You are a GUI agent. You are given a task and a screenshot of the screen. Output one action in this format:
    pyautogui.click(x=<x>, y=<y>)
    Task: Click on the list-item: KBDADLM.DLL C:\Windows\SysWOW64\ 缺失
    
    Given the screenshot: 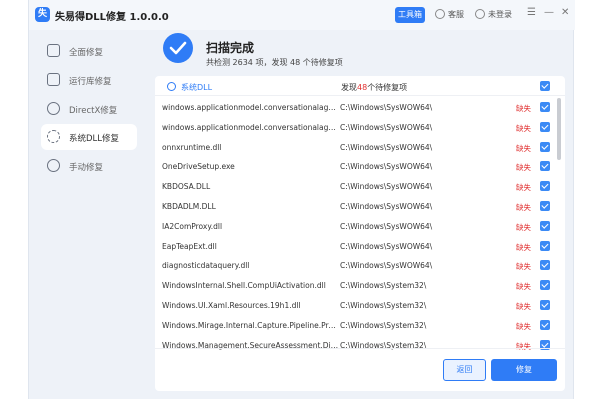 What is the action you would take?
    pyautogui.click(x=355, y=206)
    